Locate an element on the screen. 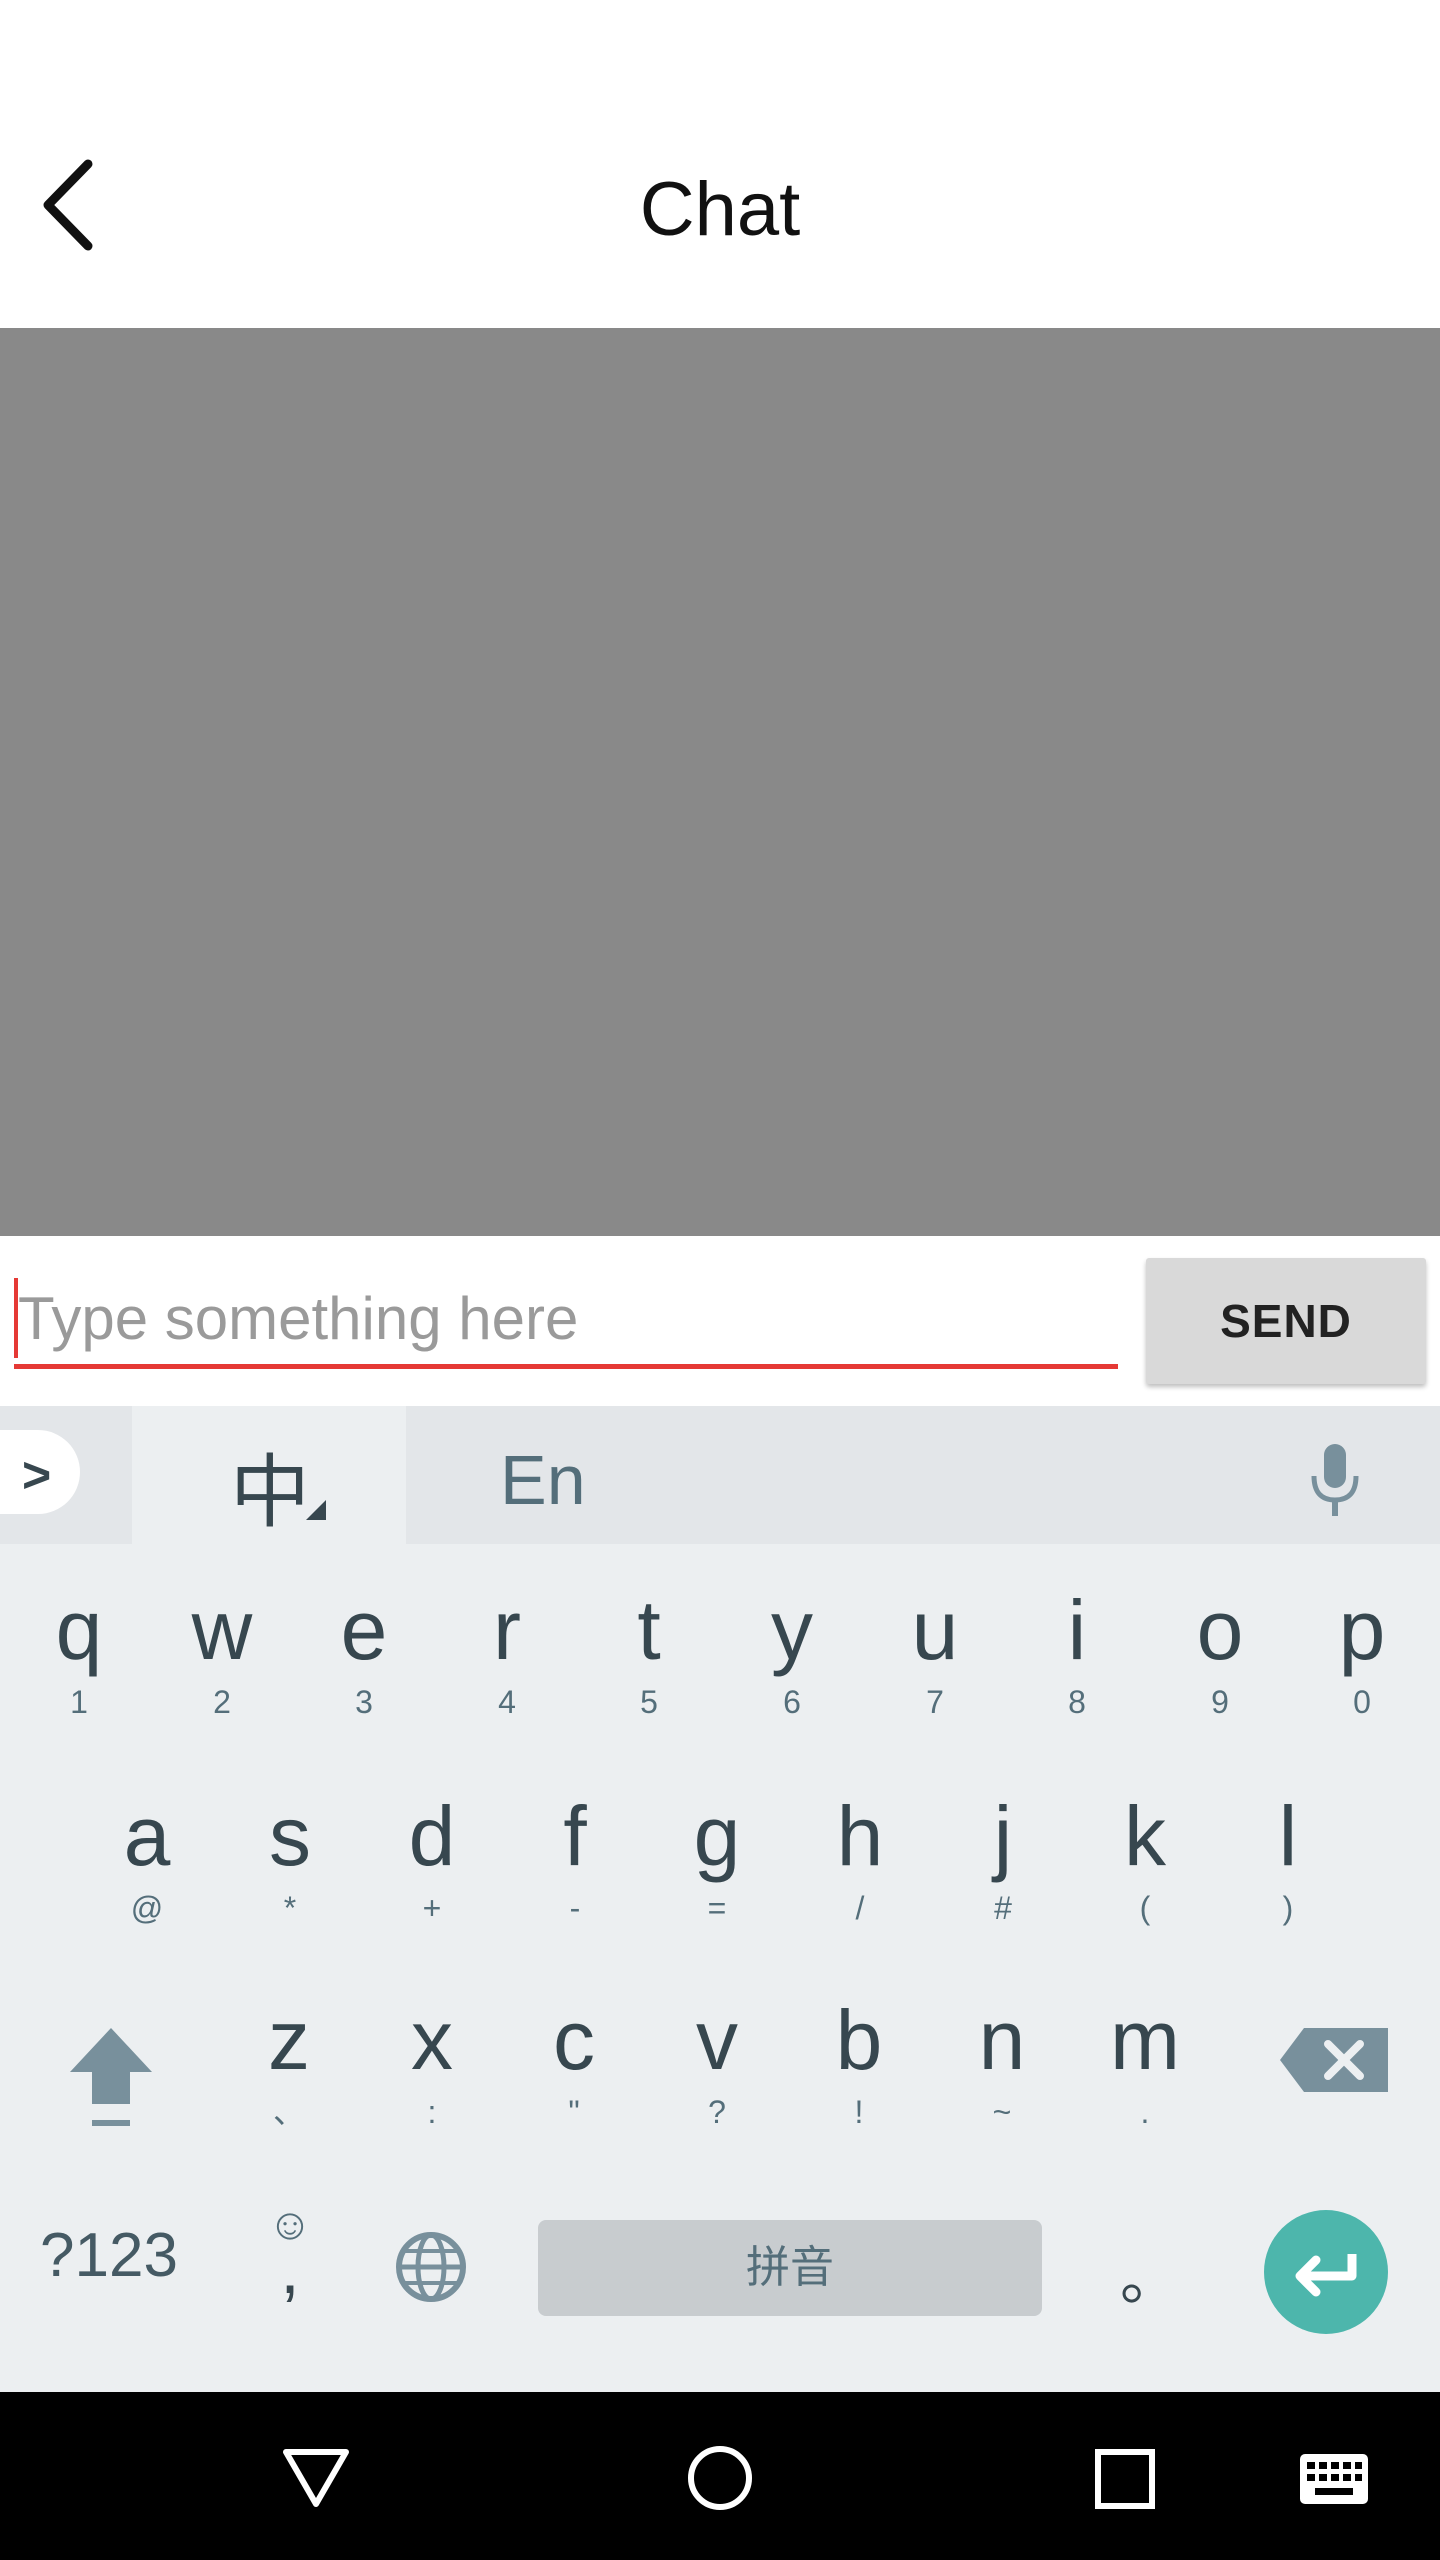 The image size is (1440, 2560). nav-home-icon is located at coordinates (720, 2478).